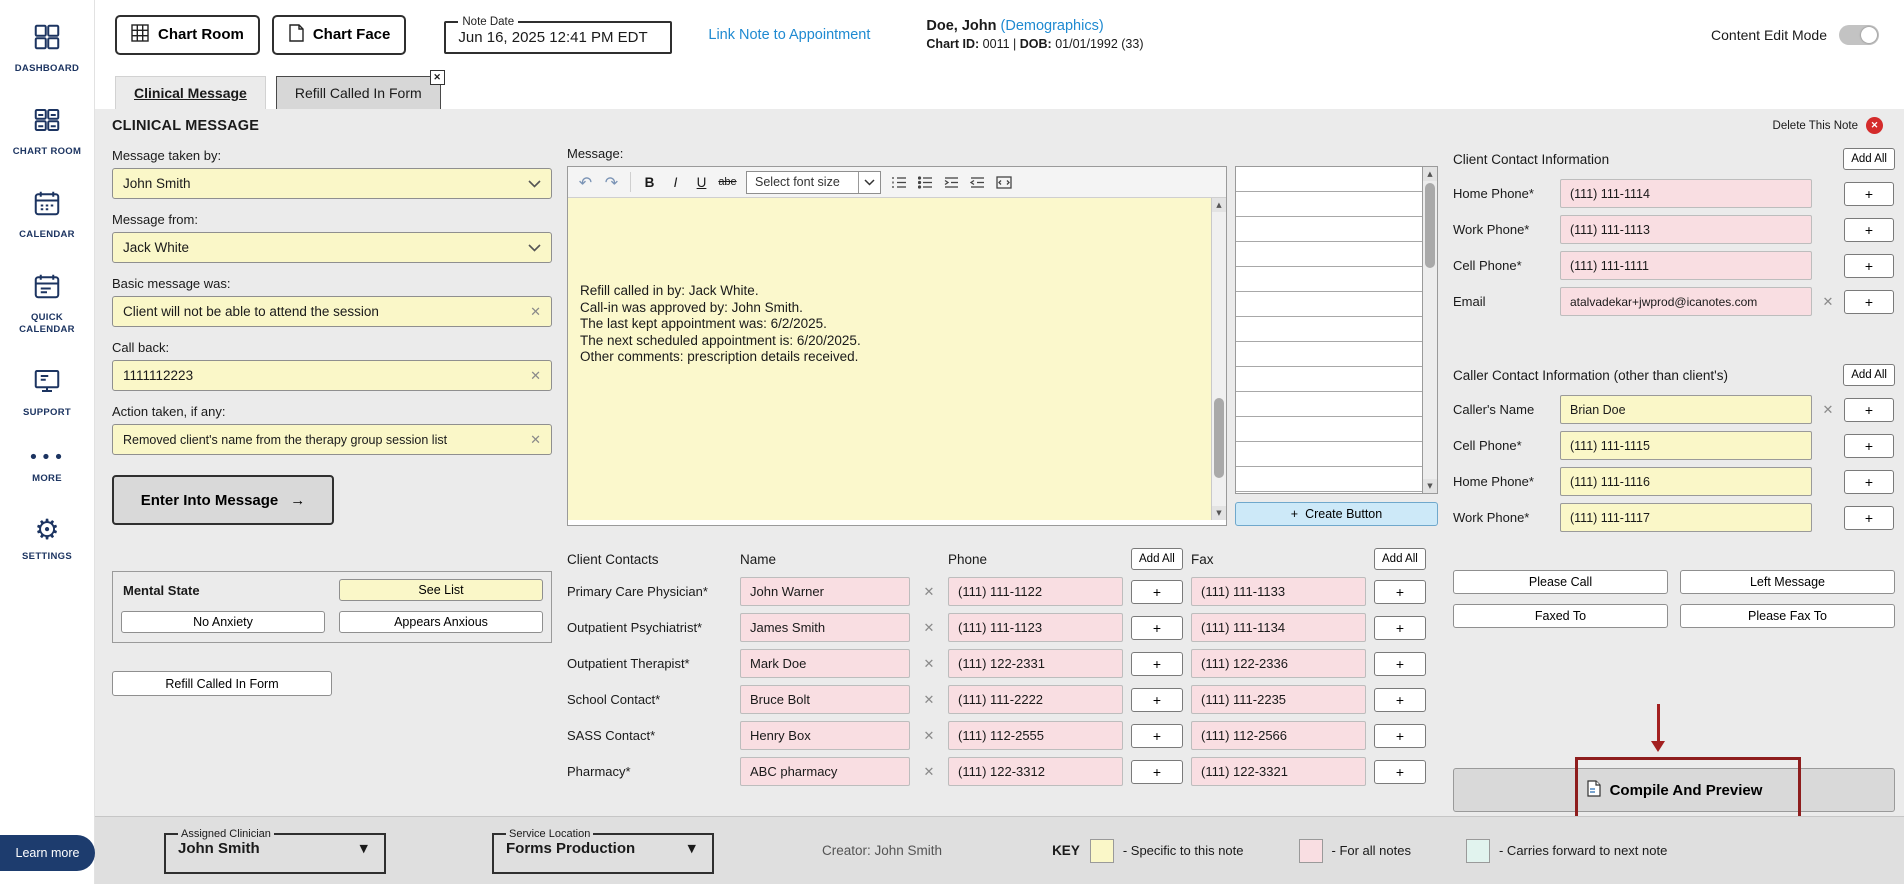 The image size is (1904, 884). Describe the element at coordinates (1035, 591) in the screenshot. I see `contact-phone-field: (111) 111-1122` at that location.